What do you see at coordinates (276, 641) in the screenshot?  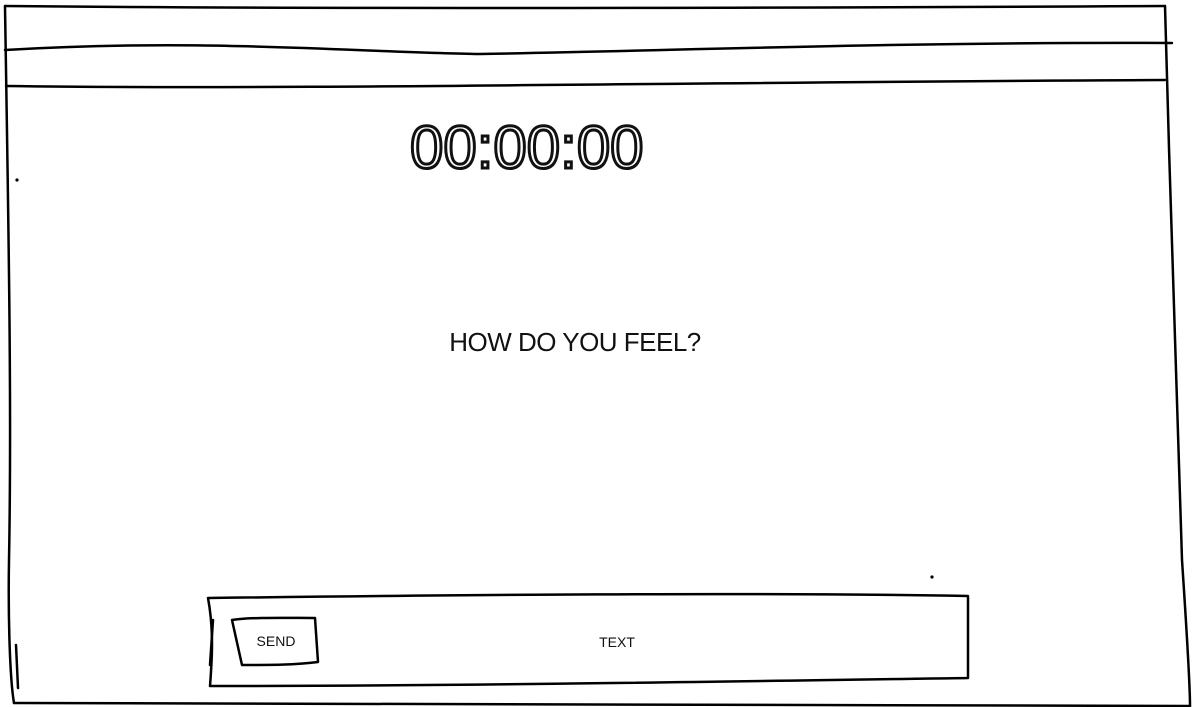 I see `send-button: SEND` at bounding box center [276, 641].